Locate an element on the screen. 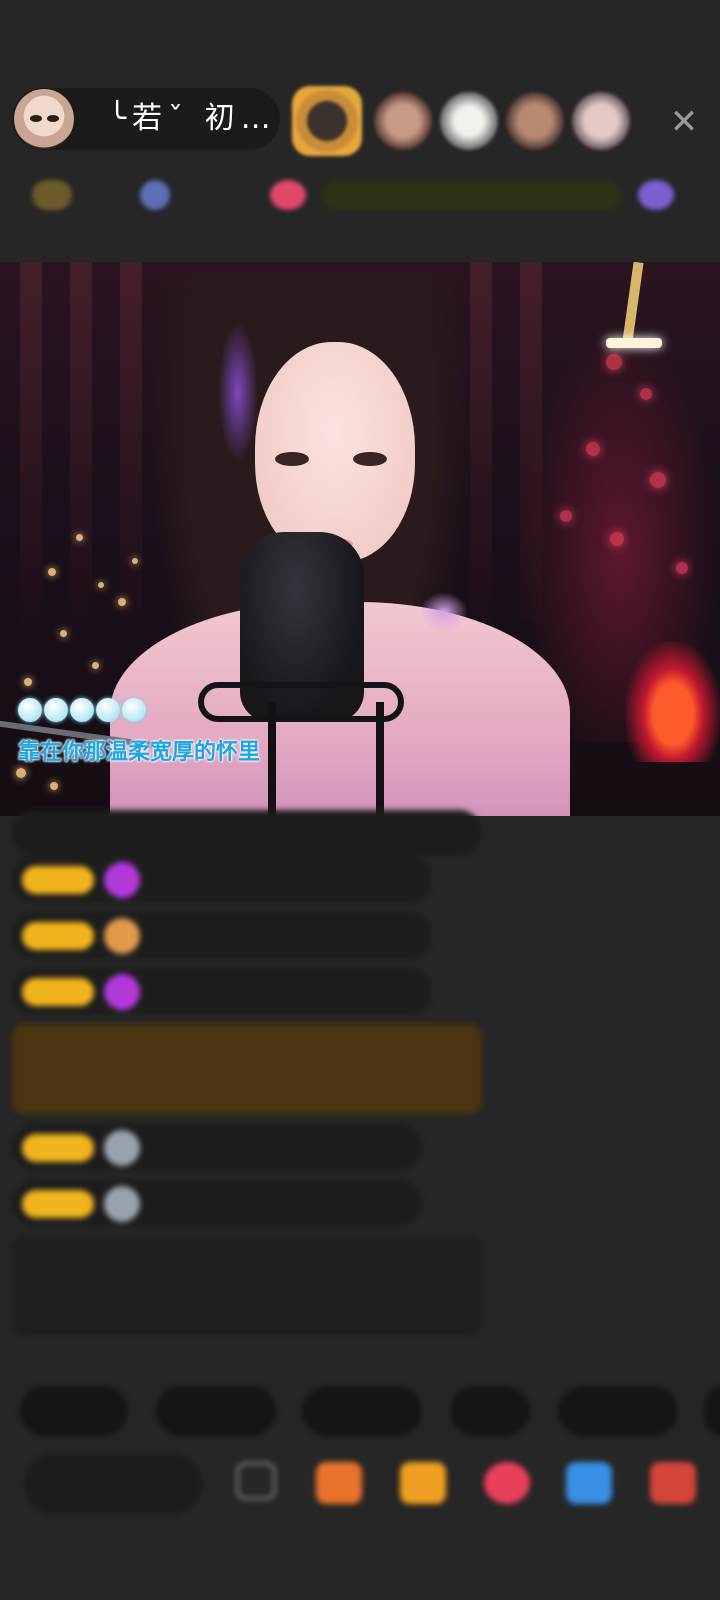  gift-box-icon is located at coordinates (339, 1483).